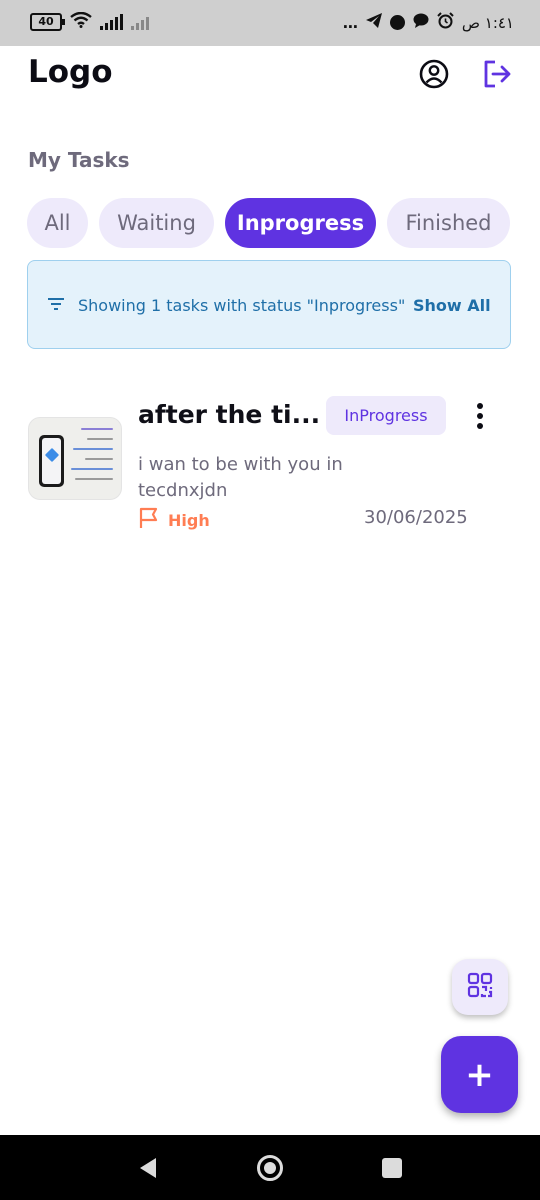 Image resolution: width=540 pixels, height=1200 pixels. What do you see at coordinates (480, 417) in the screenshot?
I see `more-vert-icon` at bounding box center [480, 417].